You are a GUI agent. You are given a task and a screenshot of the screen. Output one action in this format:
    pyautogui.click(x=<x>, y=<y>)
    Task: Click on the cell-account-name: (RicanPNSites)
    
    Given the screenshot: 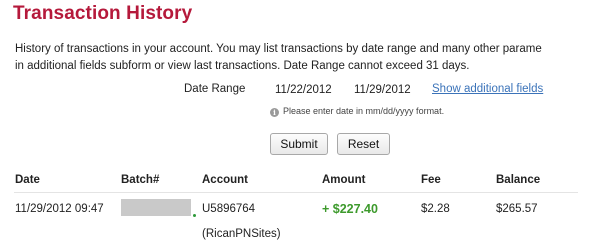 What is the action you would take?
    pyautogui.click(x=241, y=234)
    